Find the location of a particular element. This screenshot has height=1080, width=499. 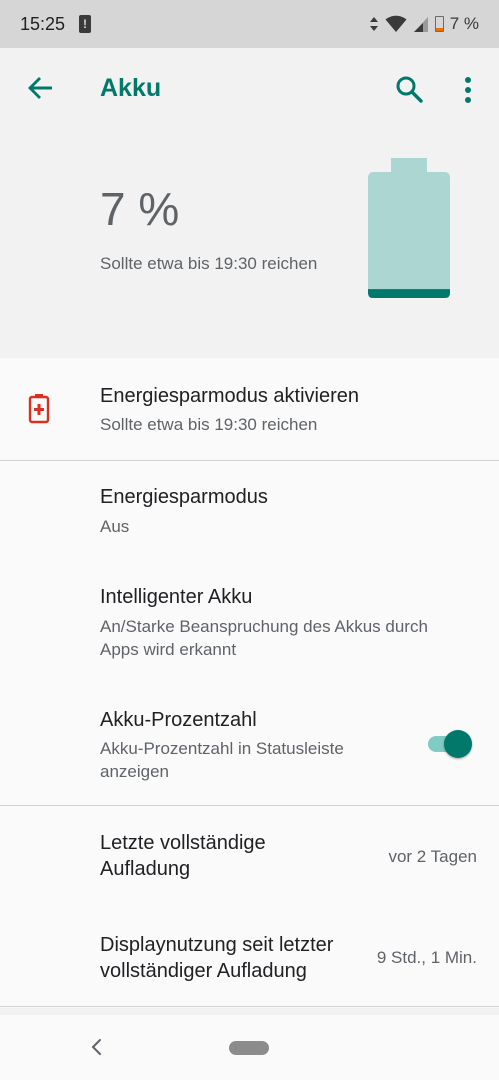

item-title: Energiesparmodus aktivieren is located at coordinates (230, 396).